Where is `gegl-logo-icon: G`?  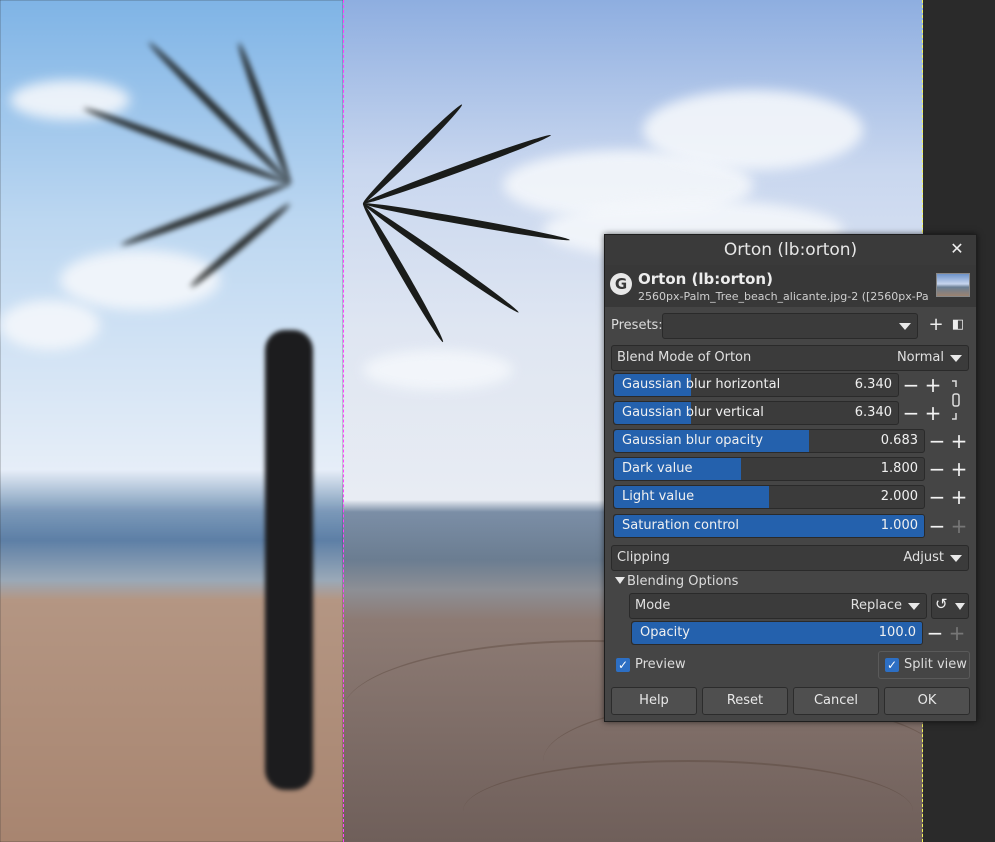
gegl-logo-icon: G is located at coordinates (621, 284).